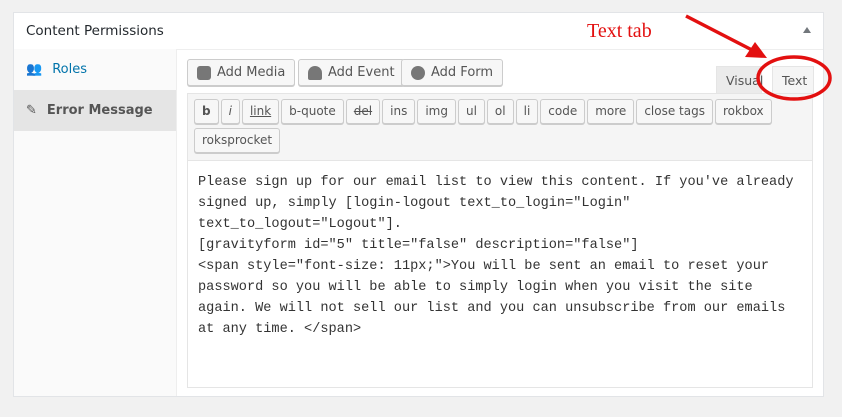  What do you see at coordinates (719, 33) in the screenshot?
I see `annotation-arrow-icon` at bounding box center [719, 33].